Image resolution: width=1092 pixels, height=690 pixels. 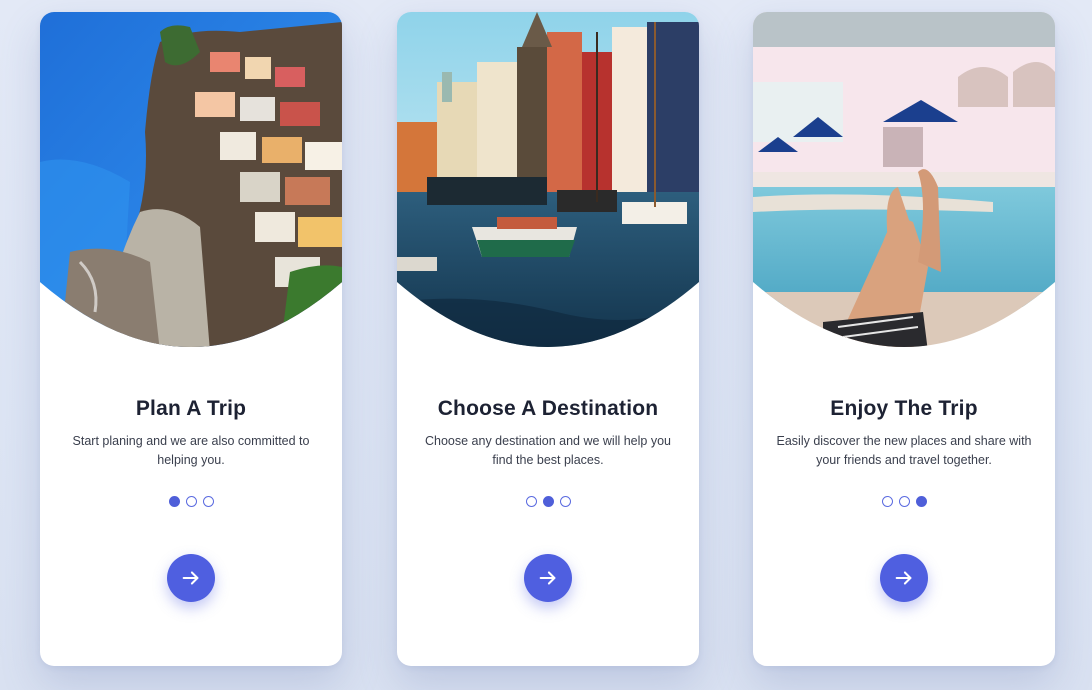 I want to click on slide-title: Enjoy The Trip, so click(x=904, y=408).